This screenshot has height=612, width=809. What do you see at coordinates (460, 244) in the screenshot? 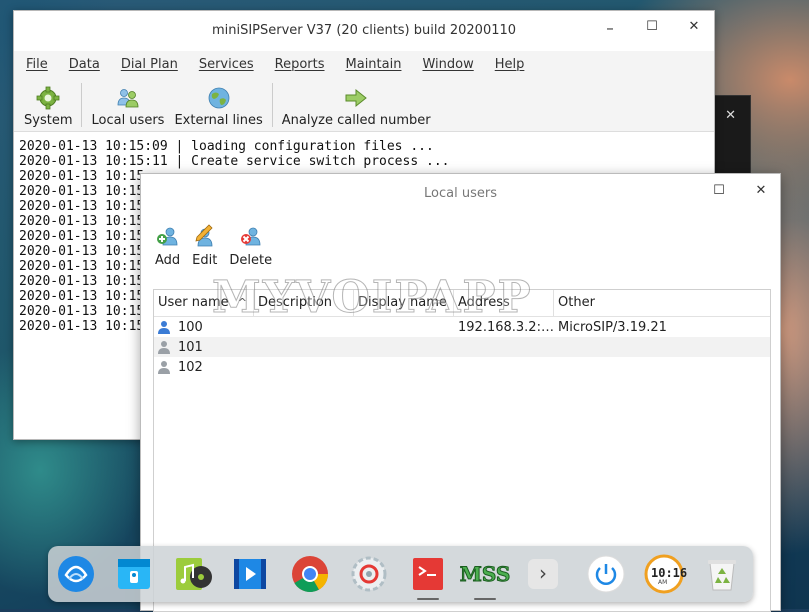
I see `local-users-toolbar: Add Edit Delete` at bounding box center [460, 244].